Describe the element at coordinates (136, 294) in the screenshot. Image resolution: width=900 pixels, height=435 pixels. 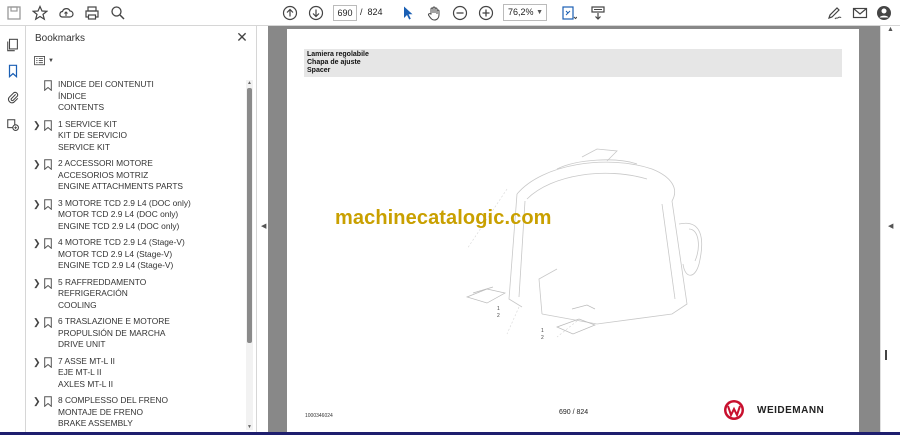
I see `bookmark-item: ❯ 5 RAFFREDDAMENTO REFRIGERACIÓN COOLING` at that location.